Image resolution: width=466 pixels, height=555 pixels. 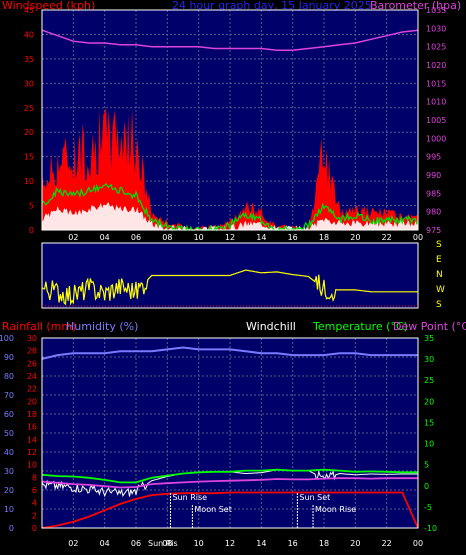 I want to click on temperature-tick-label: 20, so click(x=429, y=401).